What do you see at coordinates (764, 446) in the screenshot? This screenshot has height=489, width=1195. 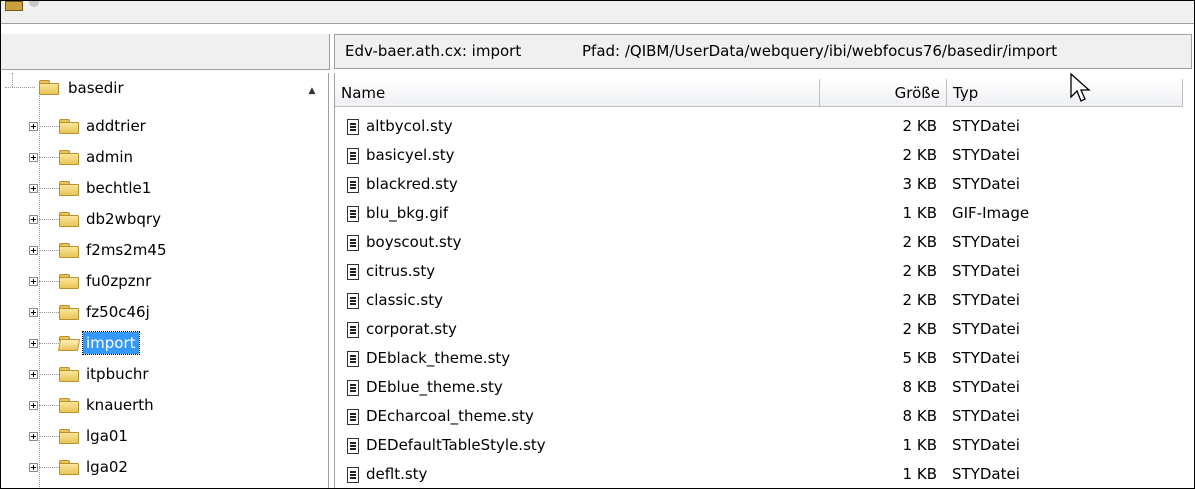 I see `file-row: DEDefaultTableStyle.sty 1 KB STYDatei` at bounding box center [764, 446].